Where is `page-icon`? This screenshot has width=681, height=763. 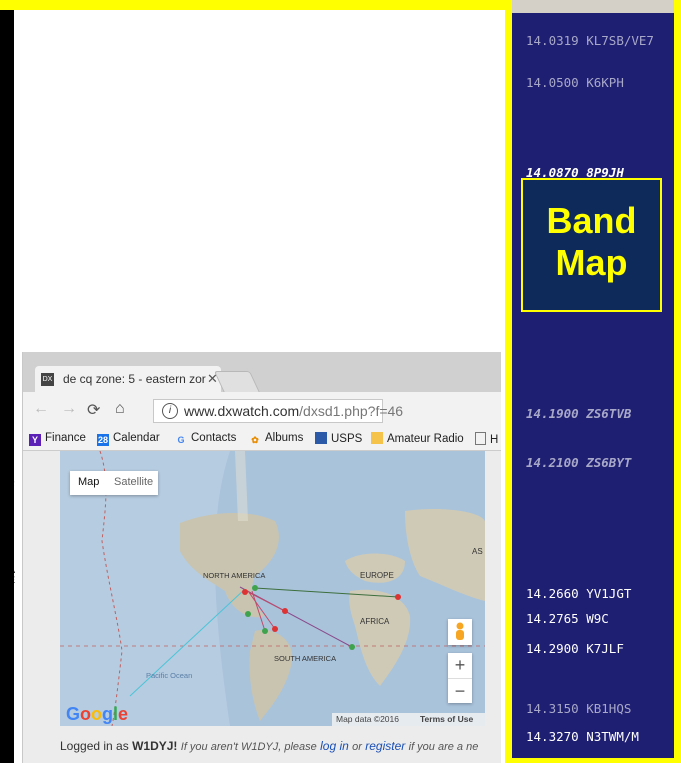 page-icon is located at coordinates (480, 438).